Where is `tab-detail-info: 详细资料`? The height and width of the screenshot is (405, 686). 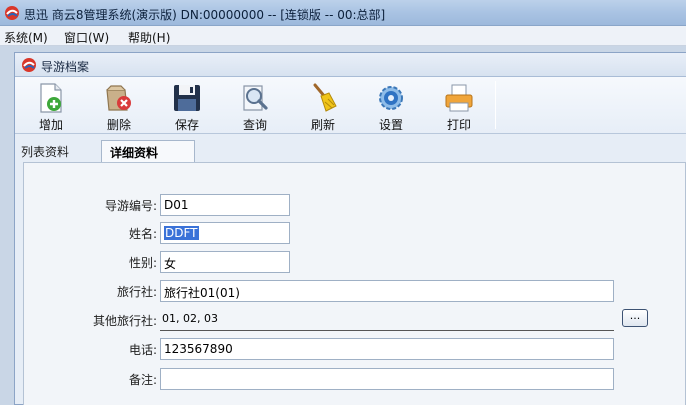
tab-detail-info: 详细资料 is located at coordinates (148, 151).